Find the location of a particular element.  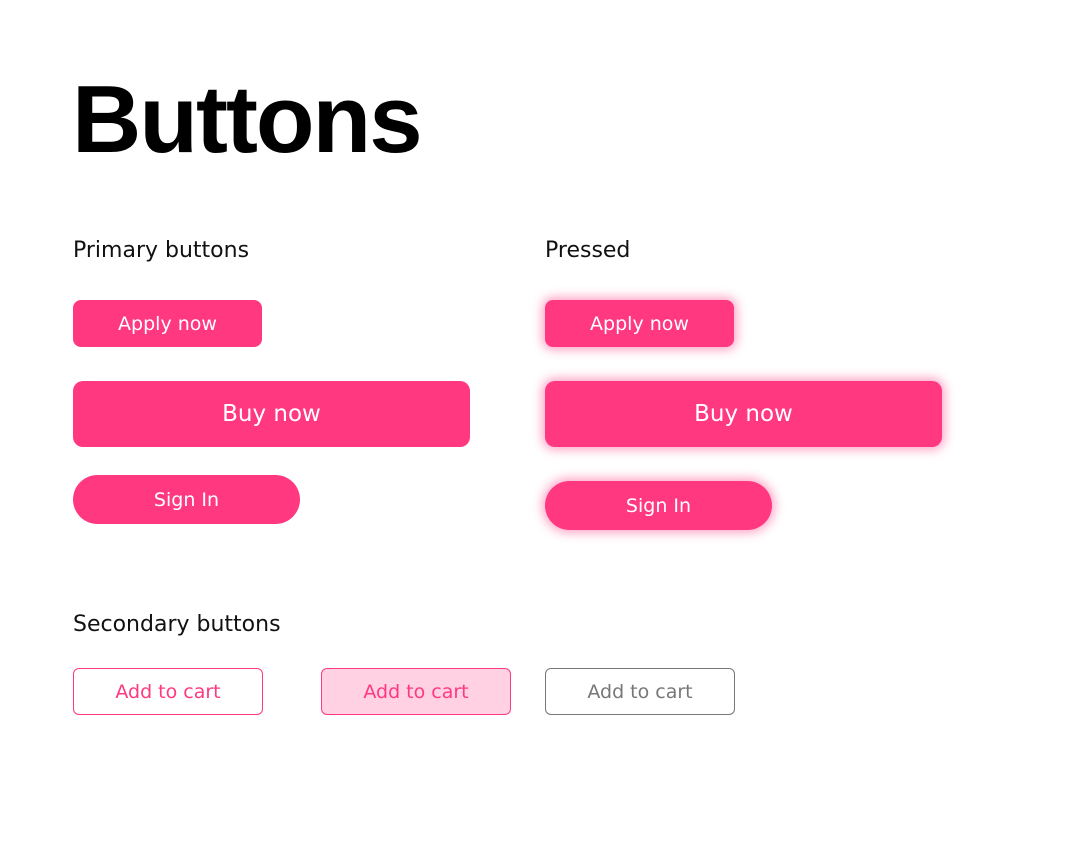

buy-now-button: Buy now is located at coordinates (271, 414).